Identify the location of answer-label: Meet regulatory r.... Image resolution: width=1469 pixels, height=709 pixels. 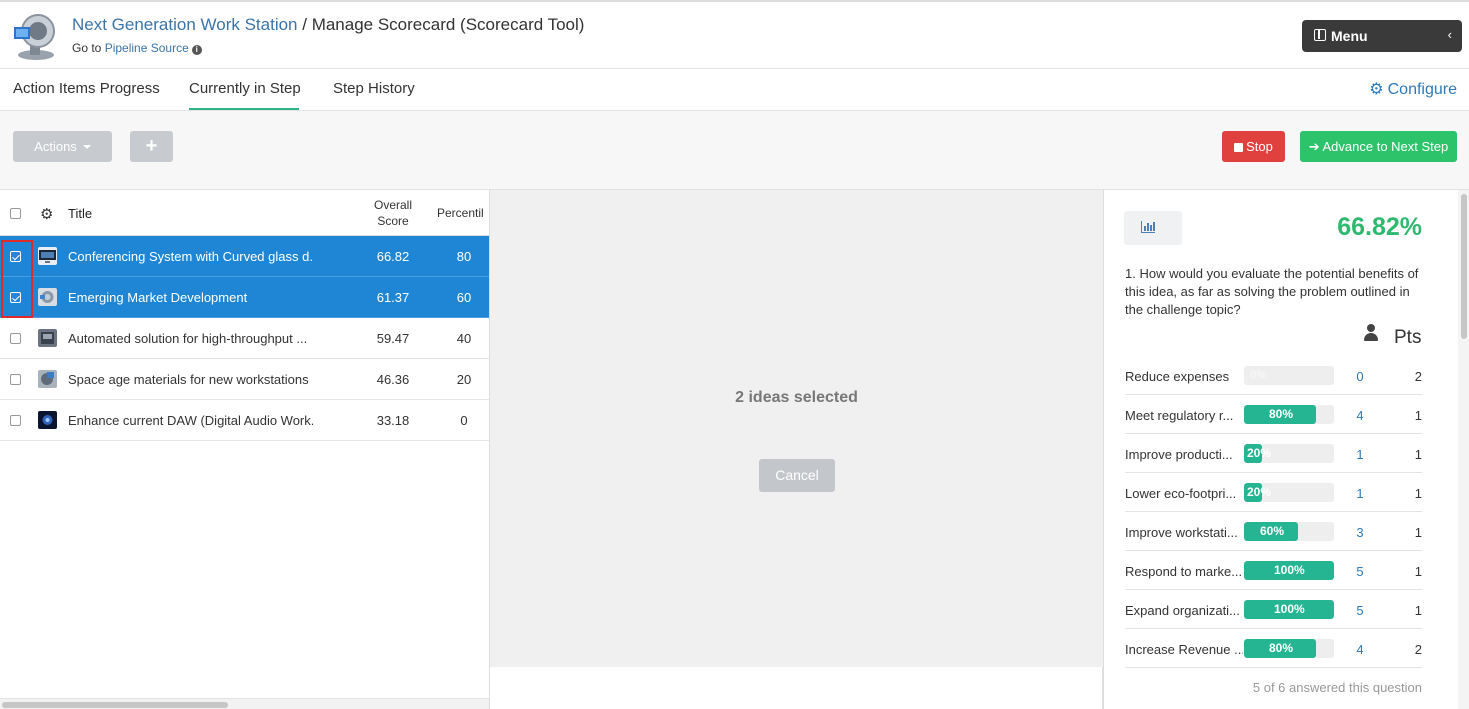
(1179, 415).